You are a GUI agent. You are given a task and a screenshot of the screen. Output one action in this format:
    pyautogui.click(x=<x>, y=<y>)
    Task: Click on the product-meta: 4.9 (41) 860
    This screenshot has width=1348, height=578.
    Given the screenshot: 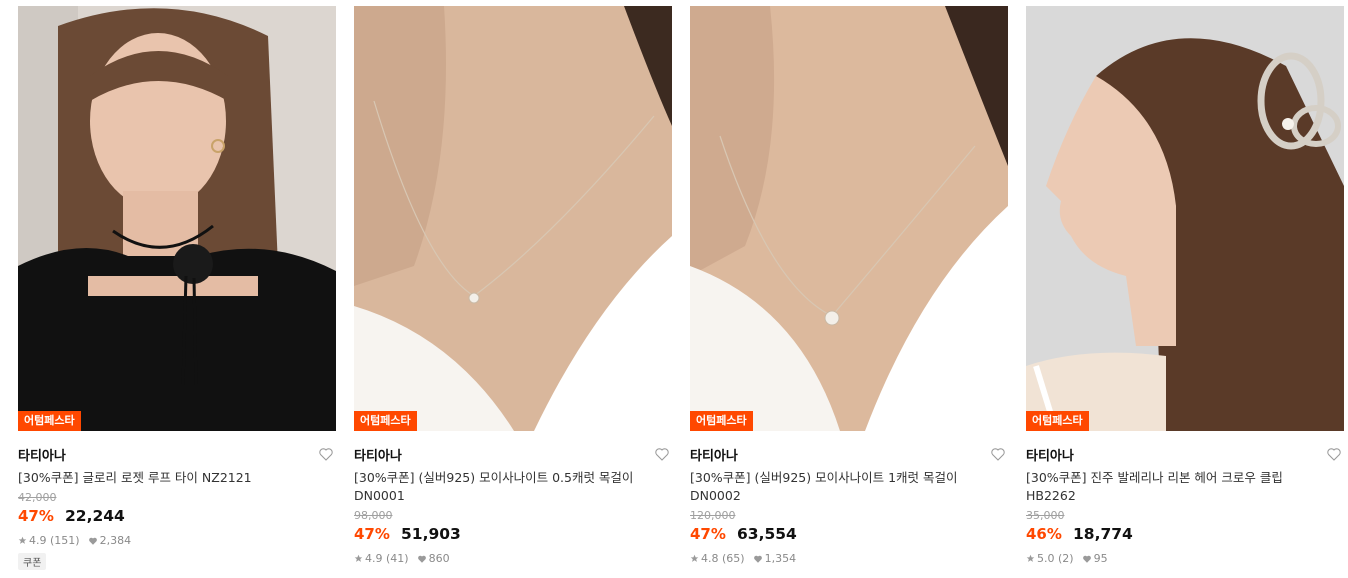 What is the action you would take?
    pyautogui.click(x=513, y=558)
    